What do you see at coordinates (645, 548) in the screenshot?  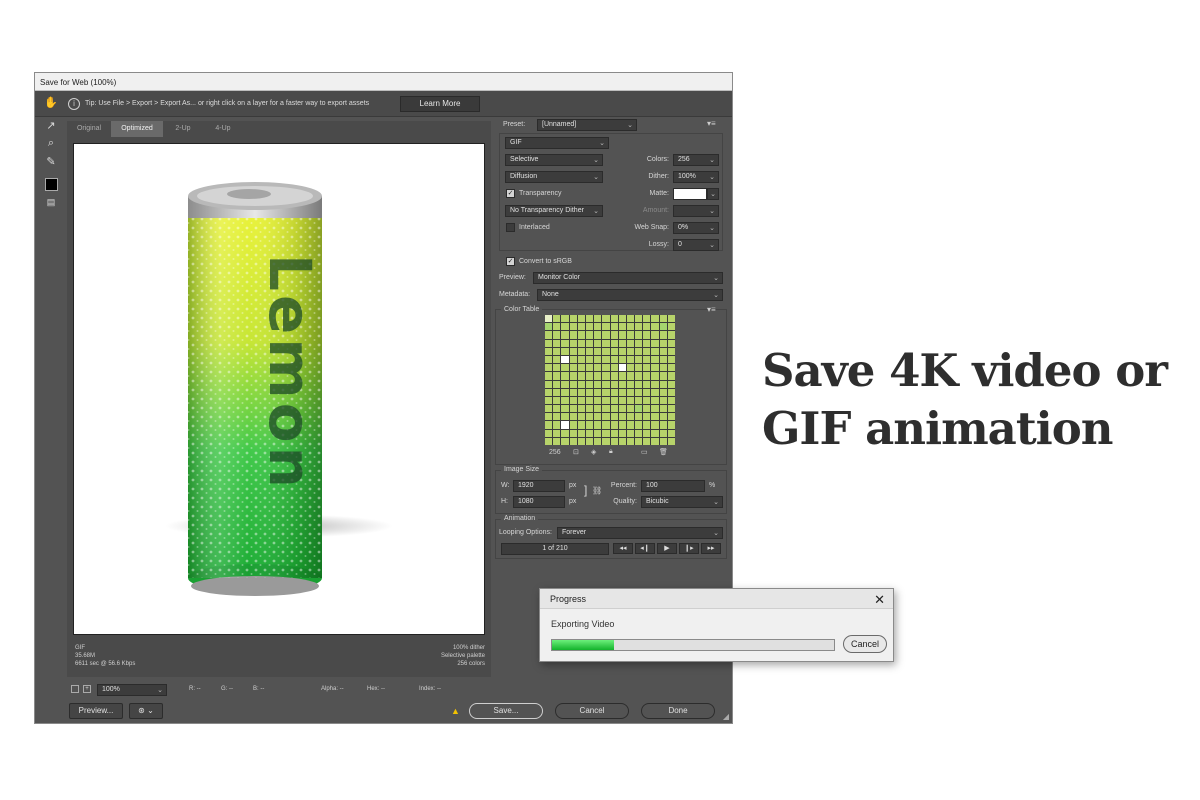 I see `previous-frame-icon: ◂❙` at bounding box center [645, 548].